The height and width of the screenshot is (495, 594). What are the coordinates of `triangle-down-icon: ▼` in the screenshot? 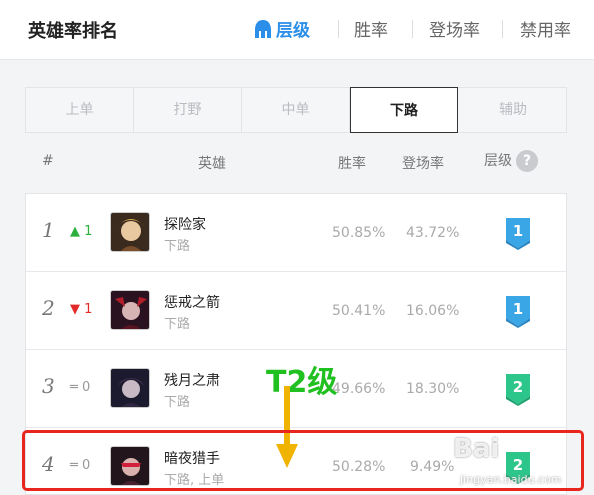 It's located at (75, 309).